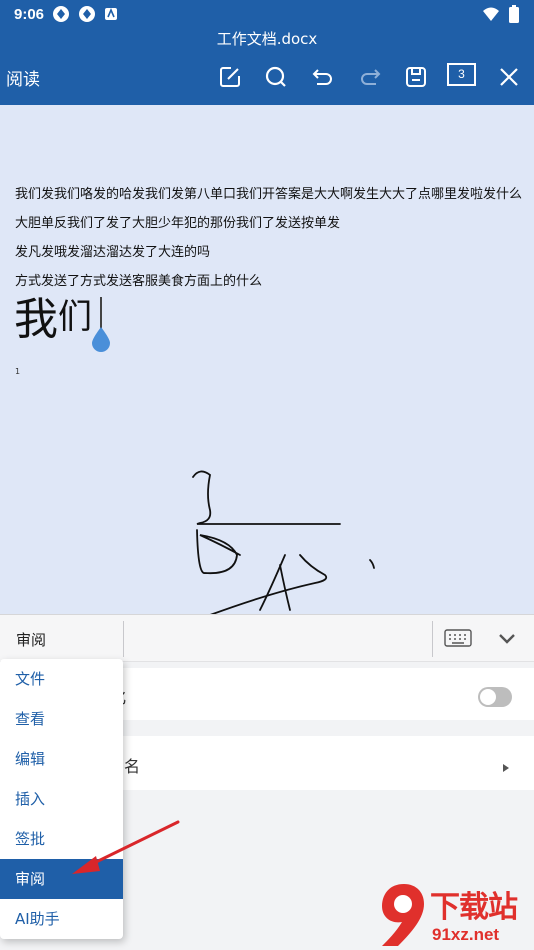  What do you see at coordinates (31, 639) in the screenshot?
I see `review-tab-label: 审阅` at bounding box center [31, 639].